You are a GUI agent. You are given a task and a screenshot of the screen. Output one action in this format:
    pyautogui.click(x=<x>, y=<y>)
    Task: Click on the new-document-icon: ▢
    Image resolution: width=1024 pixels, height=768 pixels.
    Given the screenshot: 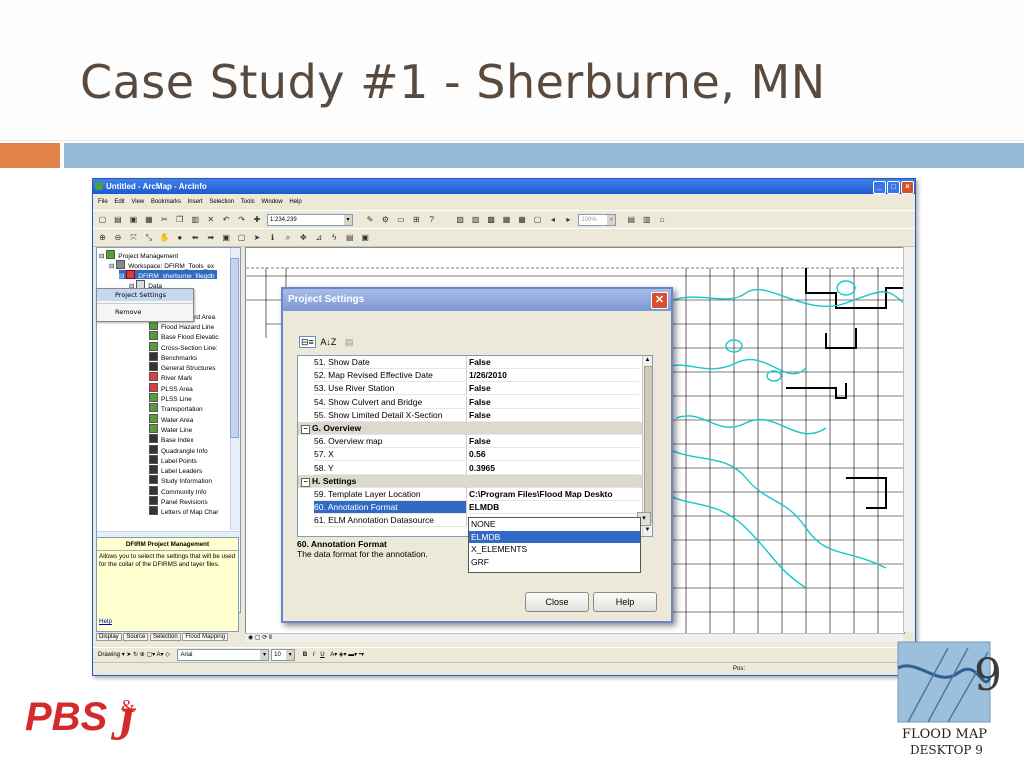 What is the action you would take?
    pyautogui.click(x=102, y=219)
    